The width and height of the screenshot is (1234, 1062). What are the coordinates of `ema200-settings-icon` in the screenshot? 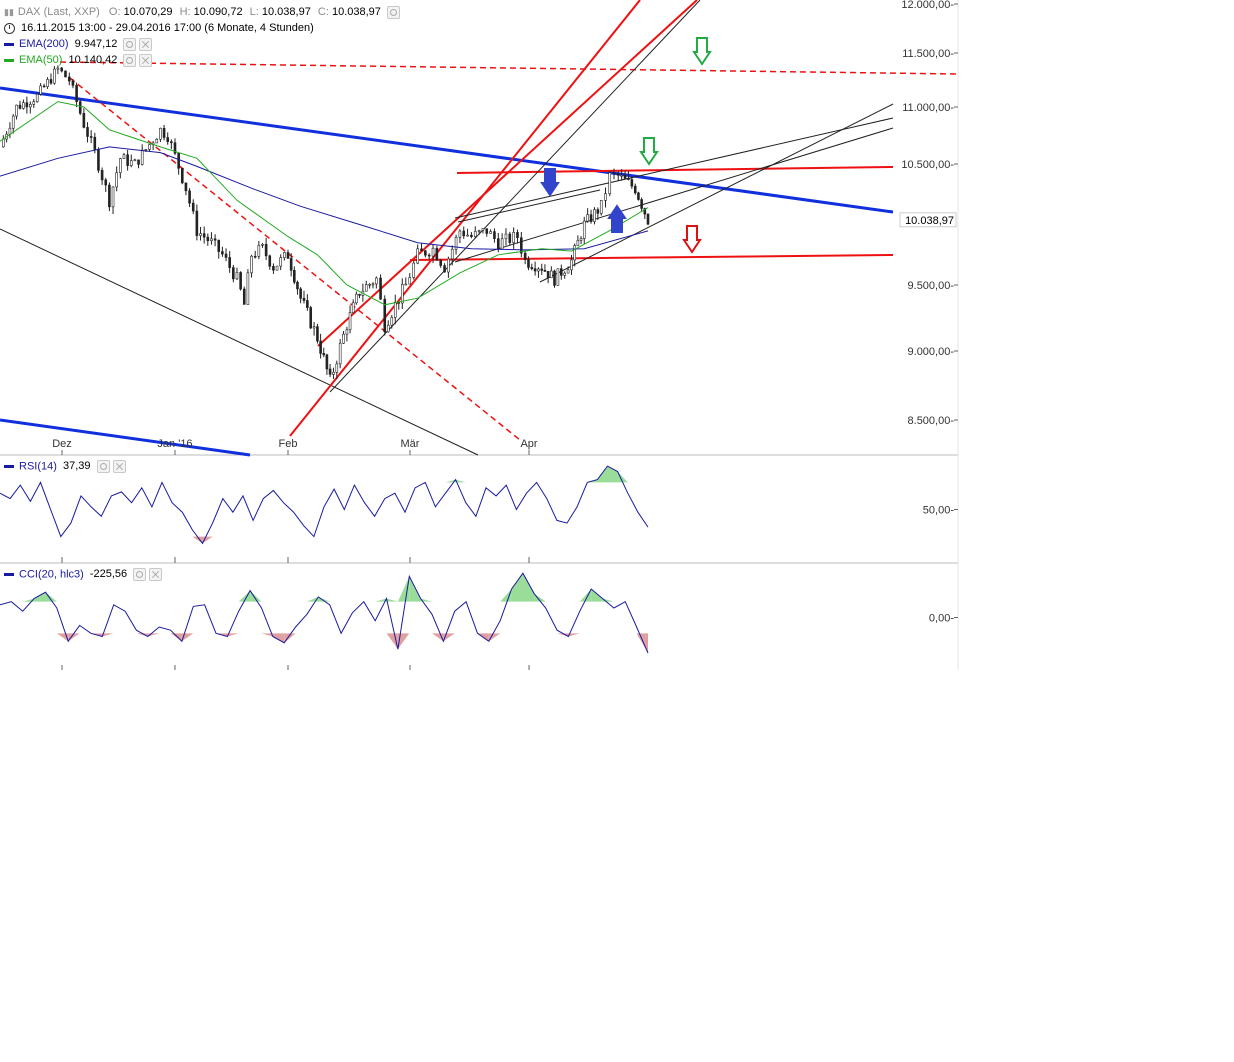 It's located at (130, 44).